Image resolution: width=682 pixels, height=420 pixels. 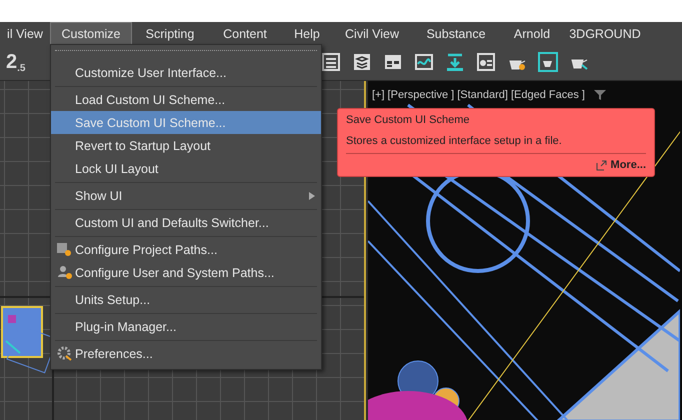 I want to click on menu-item: Lock UI Layout, so click(x=186, y=168).